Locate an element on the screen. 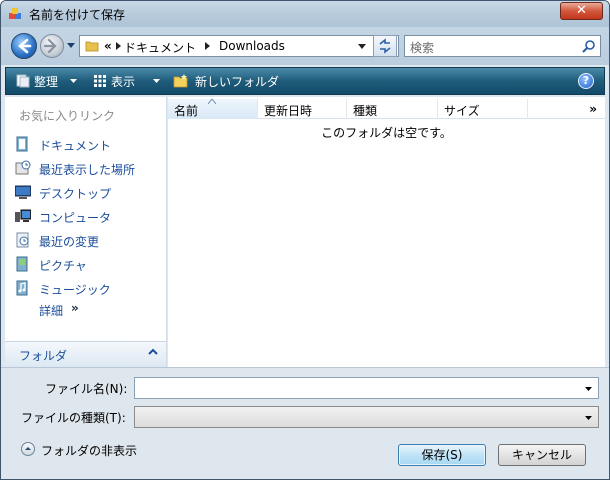 The image size is (610, 480). help-icon: ? is located at coordinates (586, 81).